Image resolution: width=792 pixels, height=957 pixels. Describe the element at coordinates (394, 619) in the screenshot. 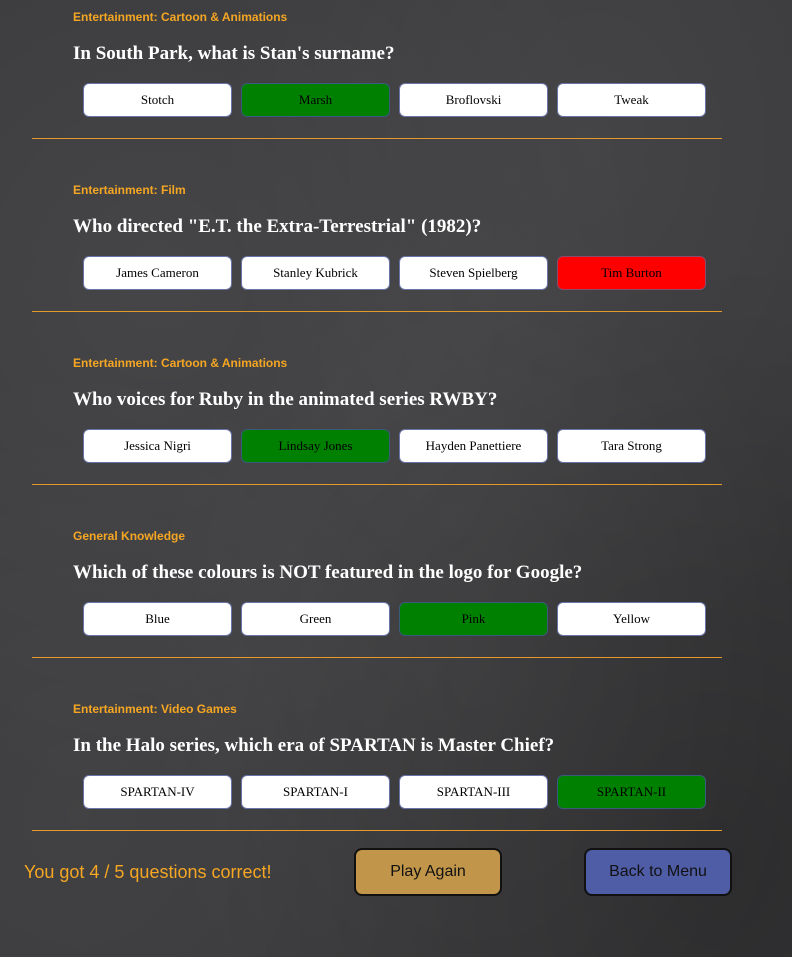

I see `answer-options: Blue Green Pink Yellow` at that location.